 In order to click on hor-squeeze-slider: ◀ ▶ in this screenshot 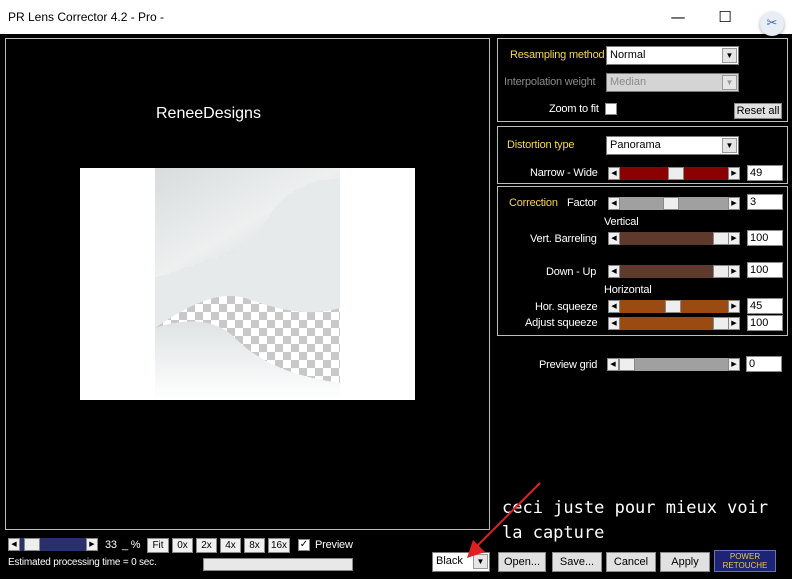, I will do `click(674, 306)`.